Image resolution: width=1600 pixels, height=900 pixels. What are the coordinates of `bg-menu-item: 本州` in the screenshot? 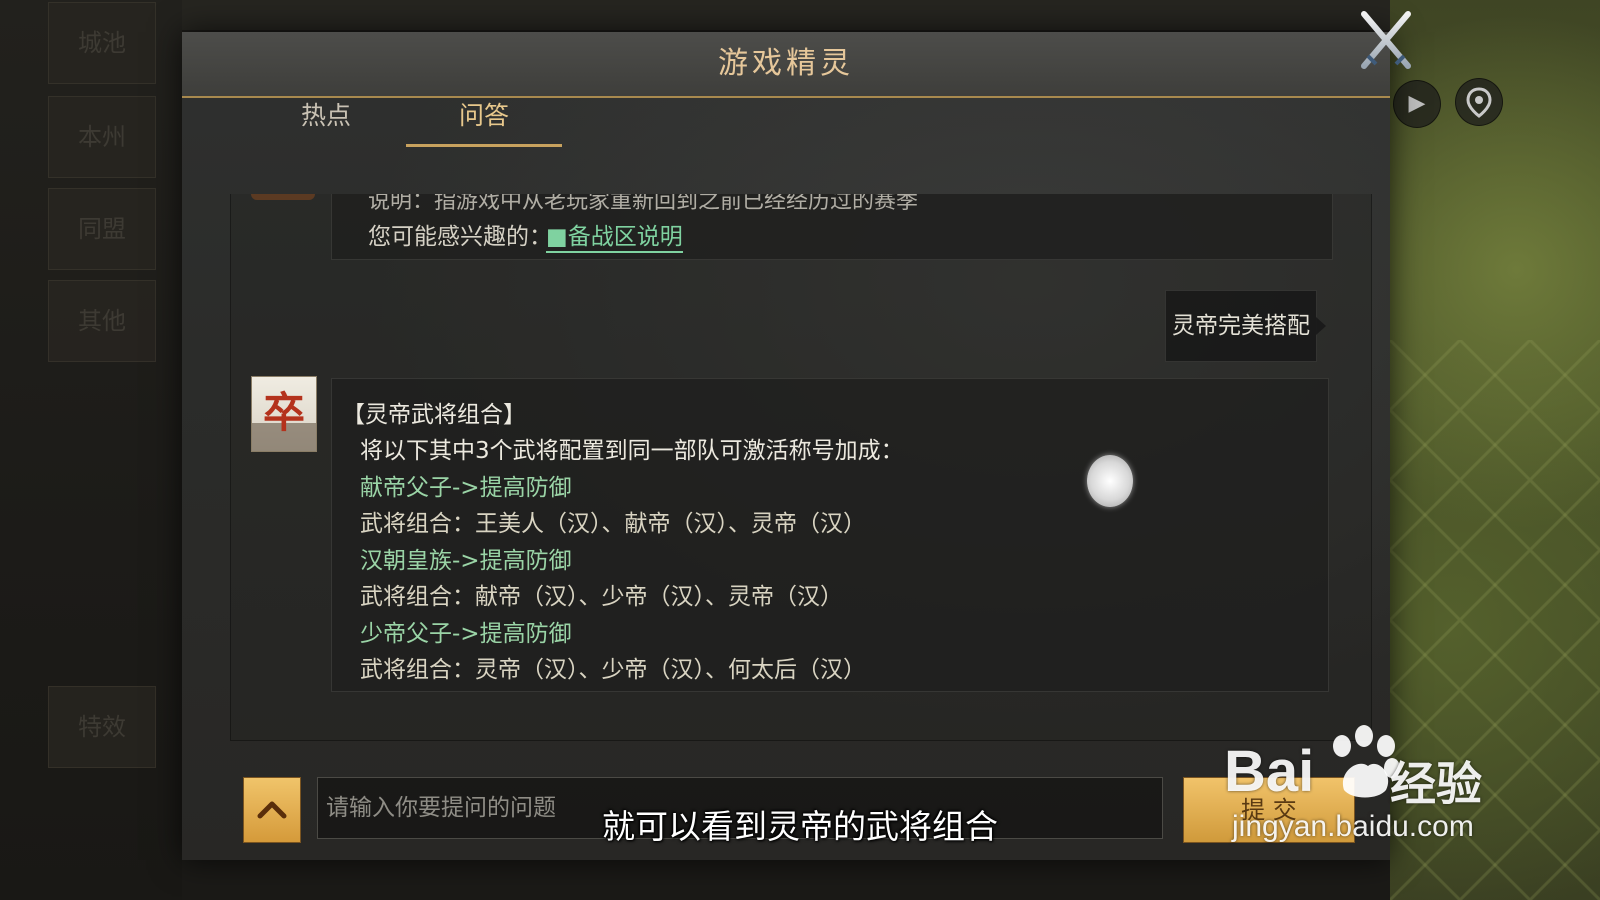 It's located at (102, 137).